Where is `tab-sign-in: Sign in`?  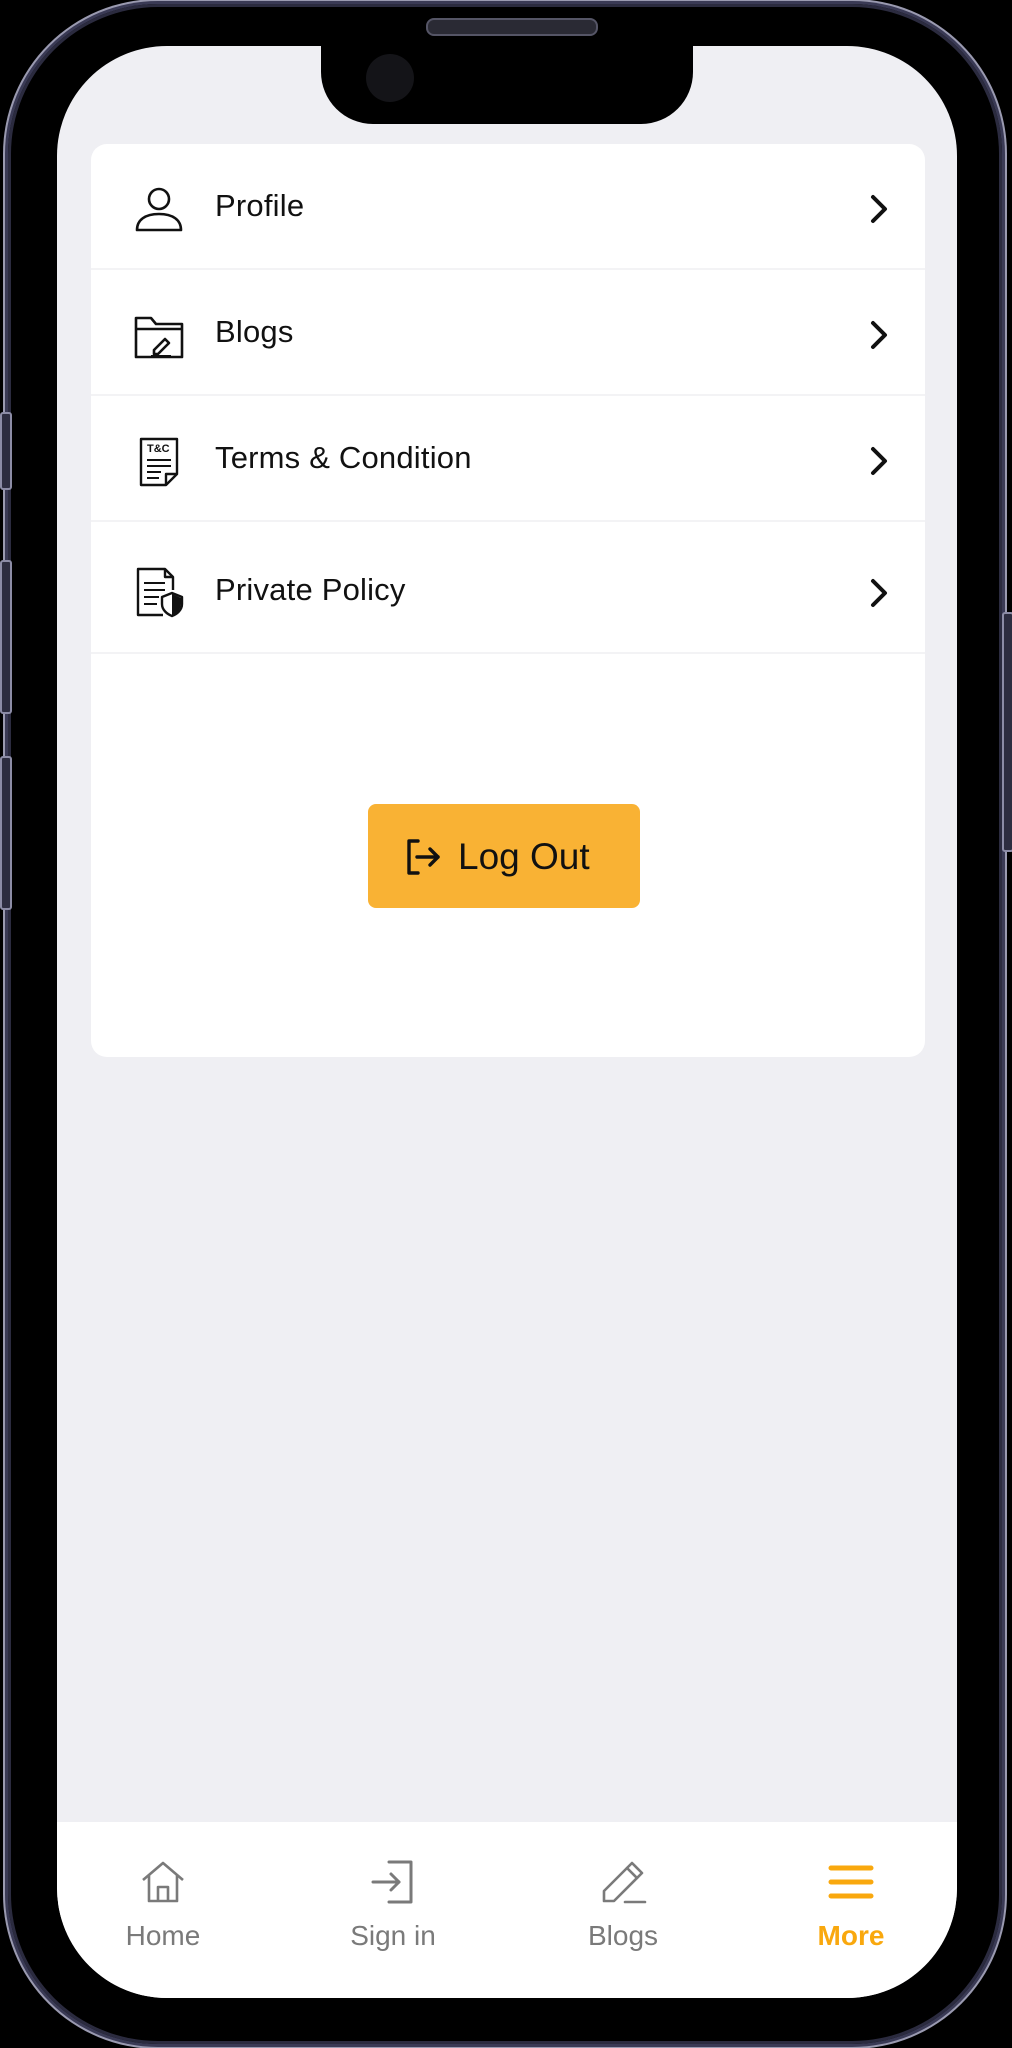
tab-sign-in: Sign in is located at coordinates (393, 1910).